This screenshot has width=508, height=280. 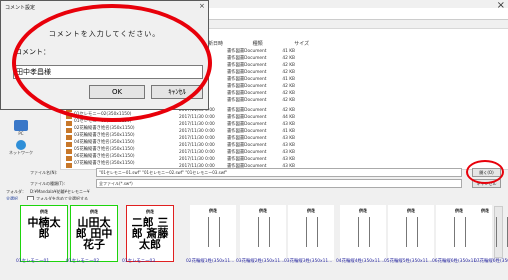 I want to click on thumbnail-card: 供花山田太郎 田中花子, so click(x=94, y=233).